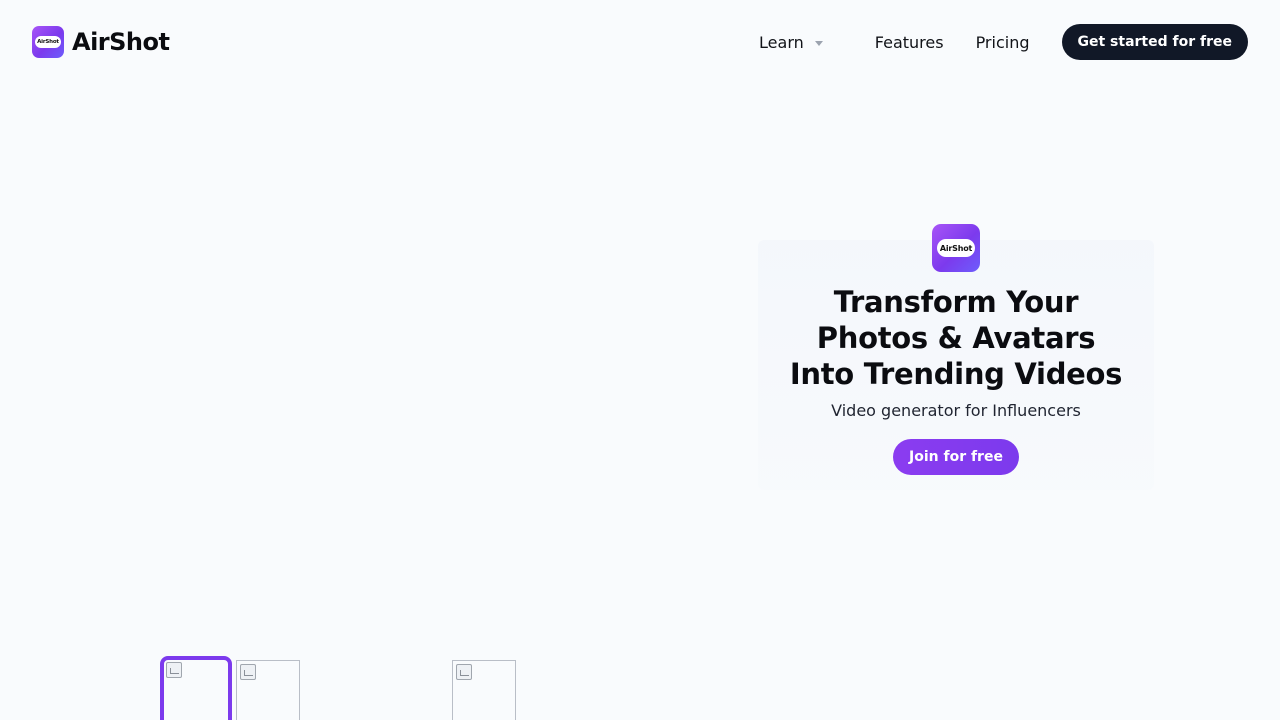 The height and width of the screenshot is (720, 1280). Describe the element at coordinates (121, 42) in the screenshot. I see `brand-name: AirShot` at that location.